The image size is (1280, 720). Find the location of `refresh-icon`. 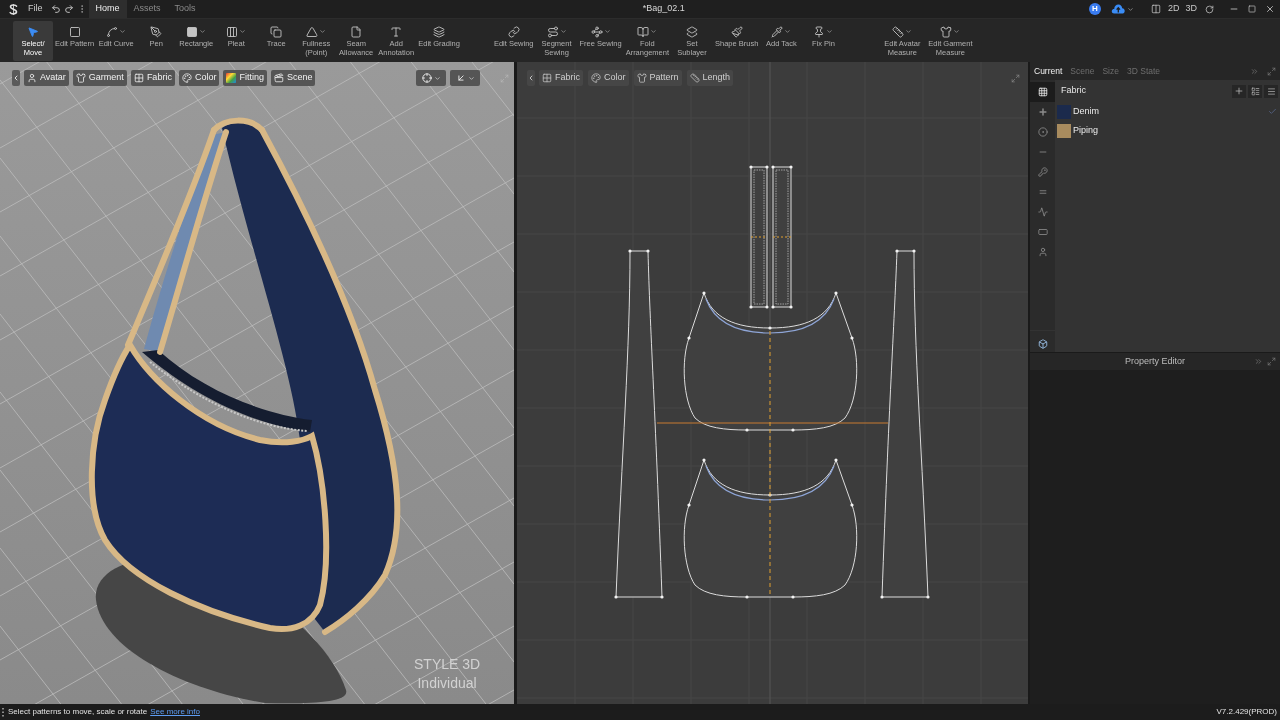

refresh-icon is located at coordinates (1209, 9).